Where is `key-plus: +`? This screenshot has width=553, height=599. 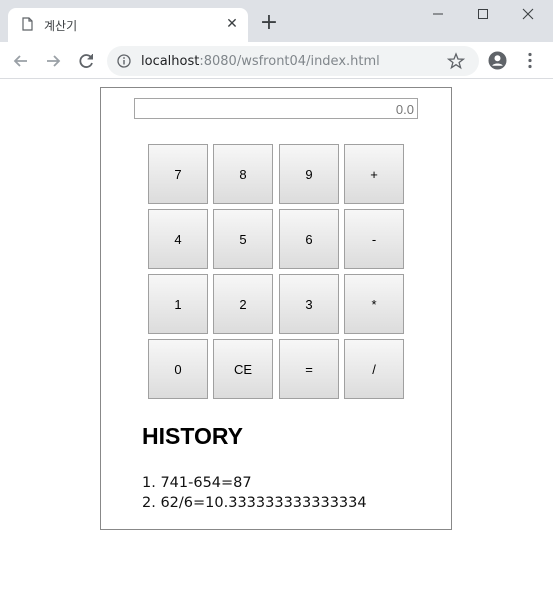 key-plus: + is located at coordinates (374, 174).